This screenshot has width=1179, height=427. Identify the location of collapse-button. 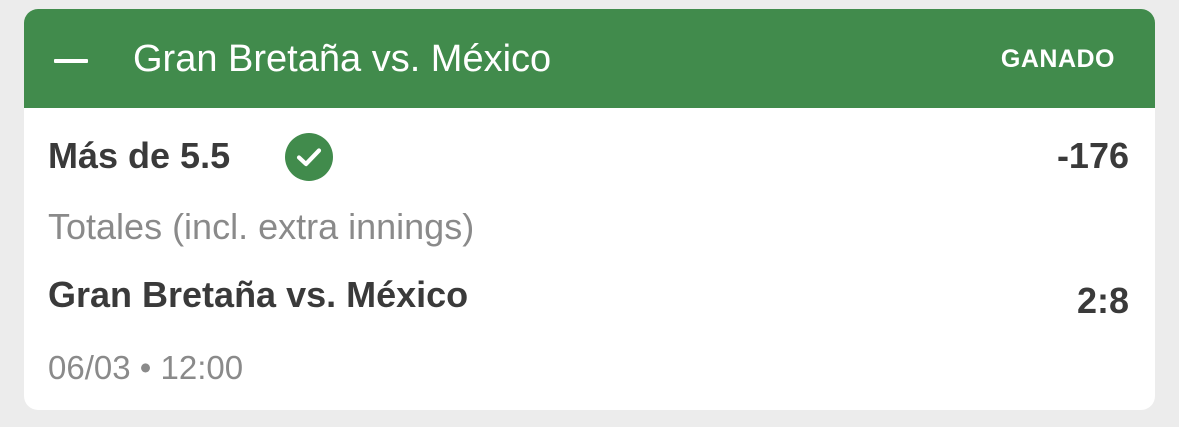
(72, 60).